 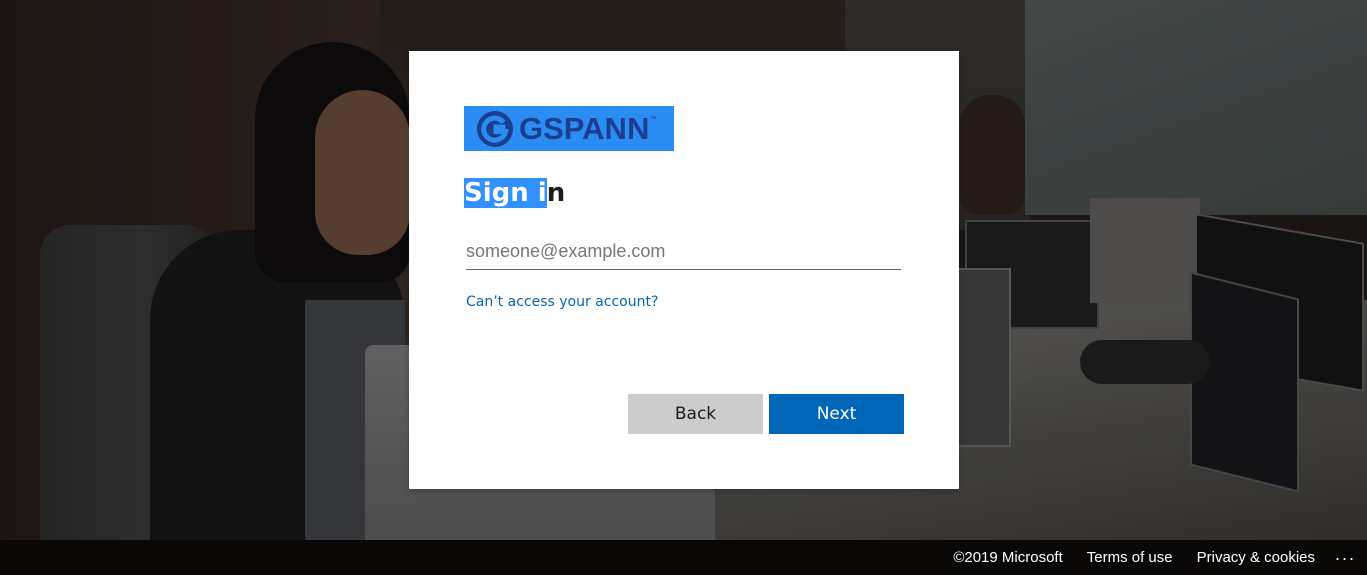 I want to click on cant-access-account-link: Can’t access your account?, so click(x=562, y=302).